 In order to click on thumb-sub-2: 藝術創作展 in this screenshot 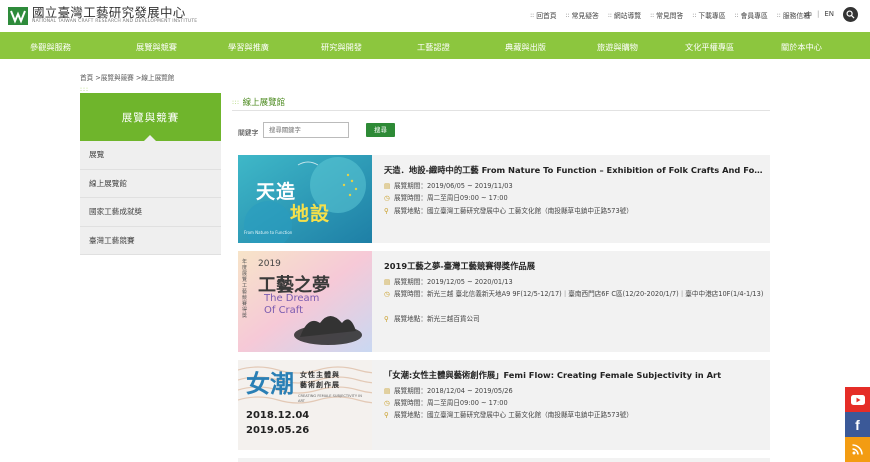, I will do `click(320, 385)`.